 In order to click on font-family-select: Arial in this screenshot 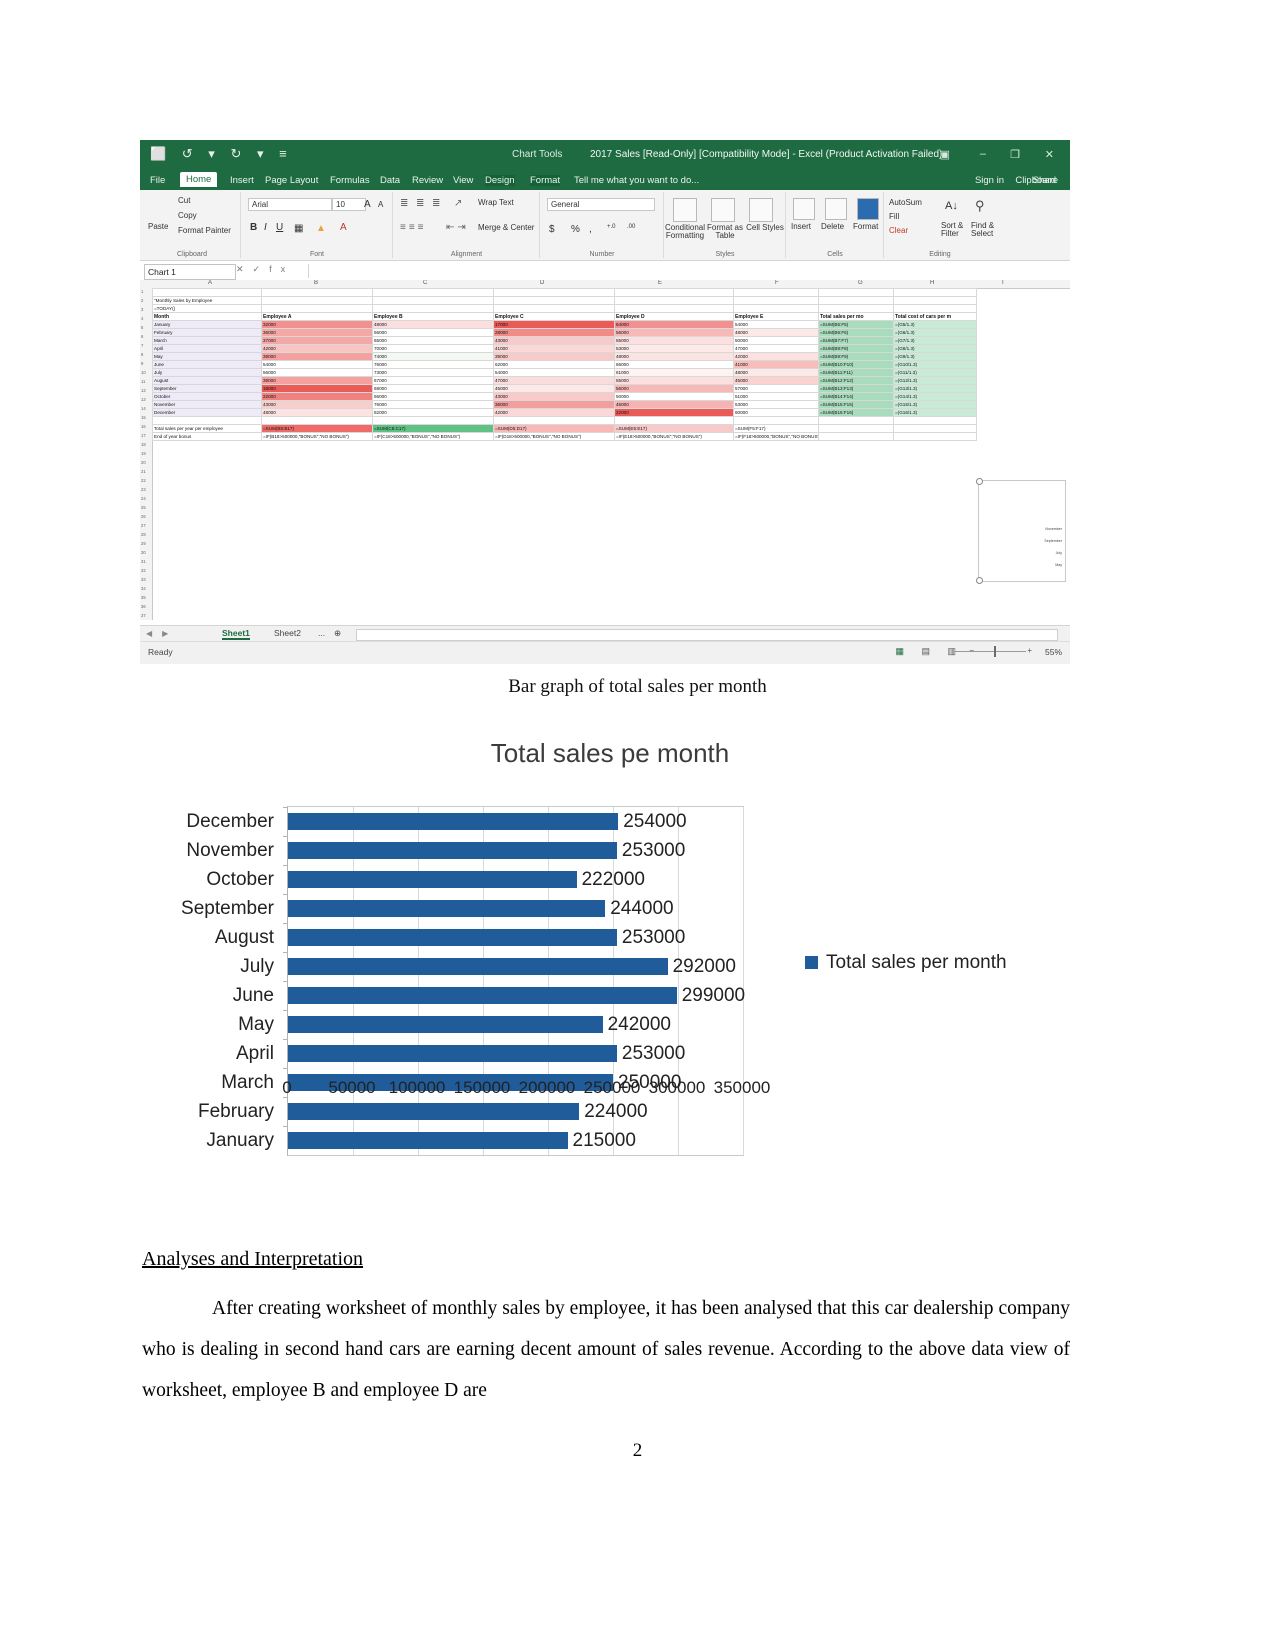, I will do `click(290, 204)`.